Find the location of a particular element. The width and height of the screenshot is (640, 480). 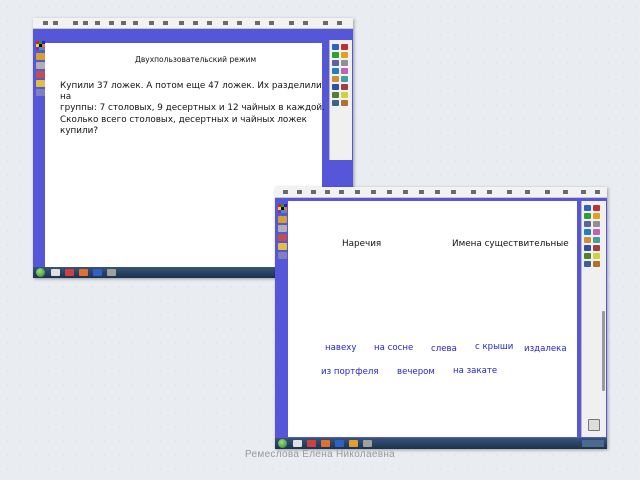

column-heading-adverbs: Наречия is located at coordinates (362, 244).